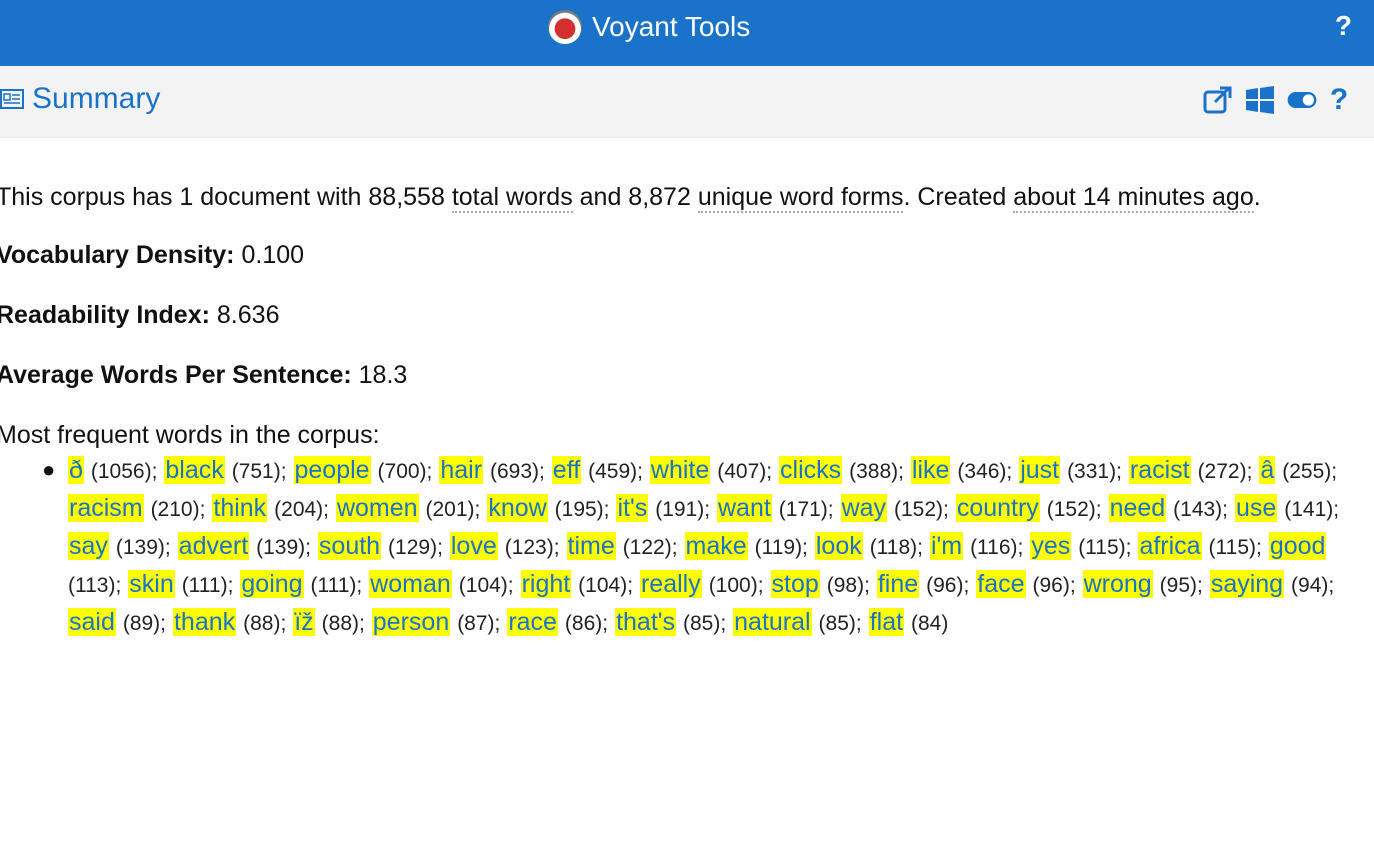 The height and width of the screenshot is (844, 1374). What do you see at coordinates (795, 584) in the screenshot?
I see `frequent-term-link: stop` at bounding box center [795, 584].